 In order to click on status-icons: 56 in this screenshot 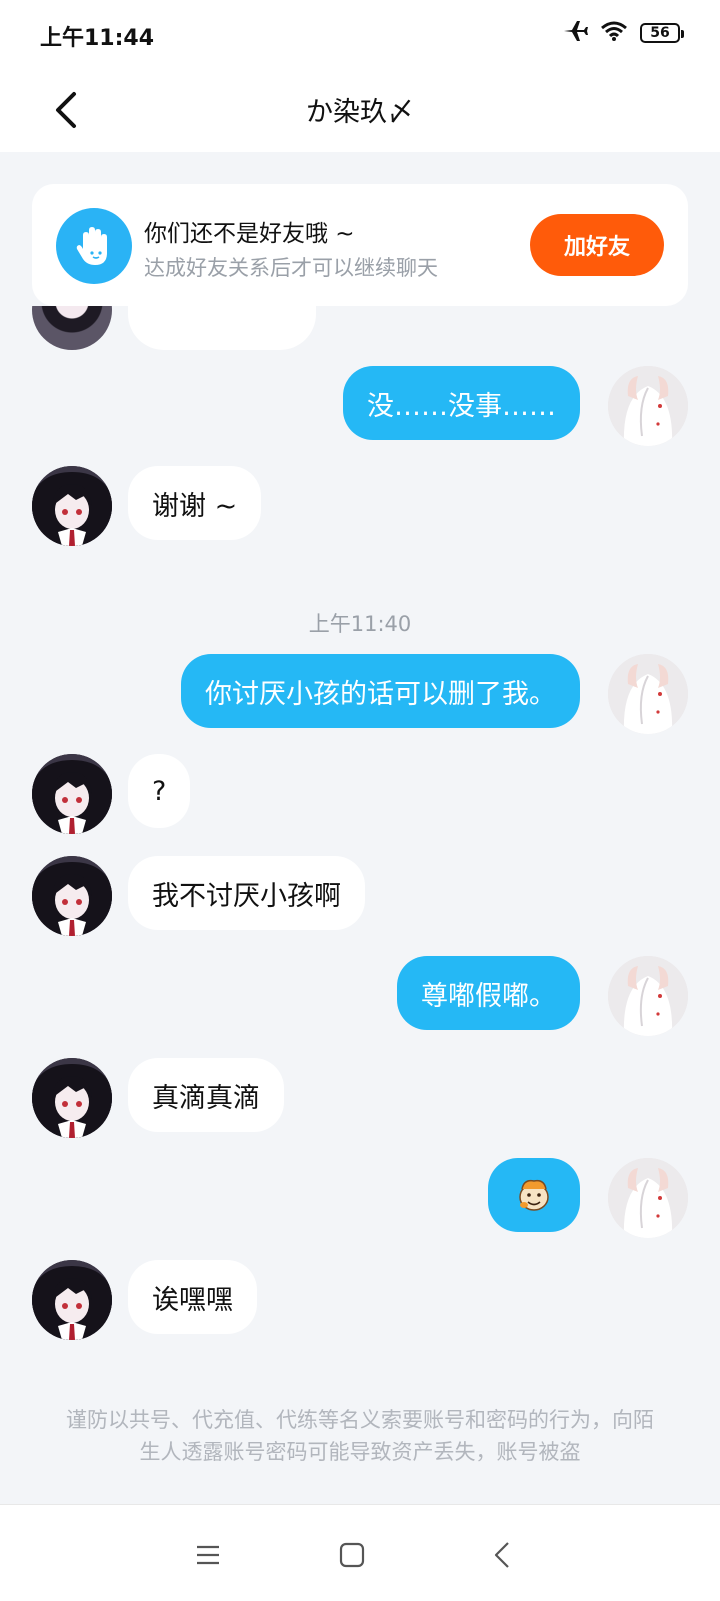, I will do `click(623, 33)`.